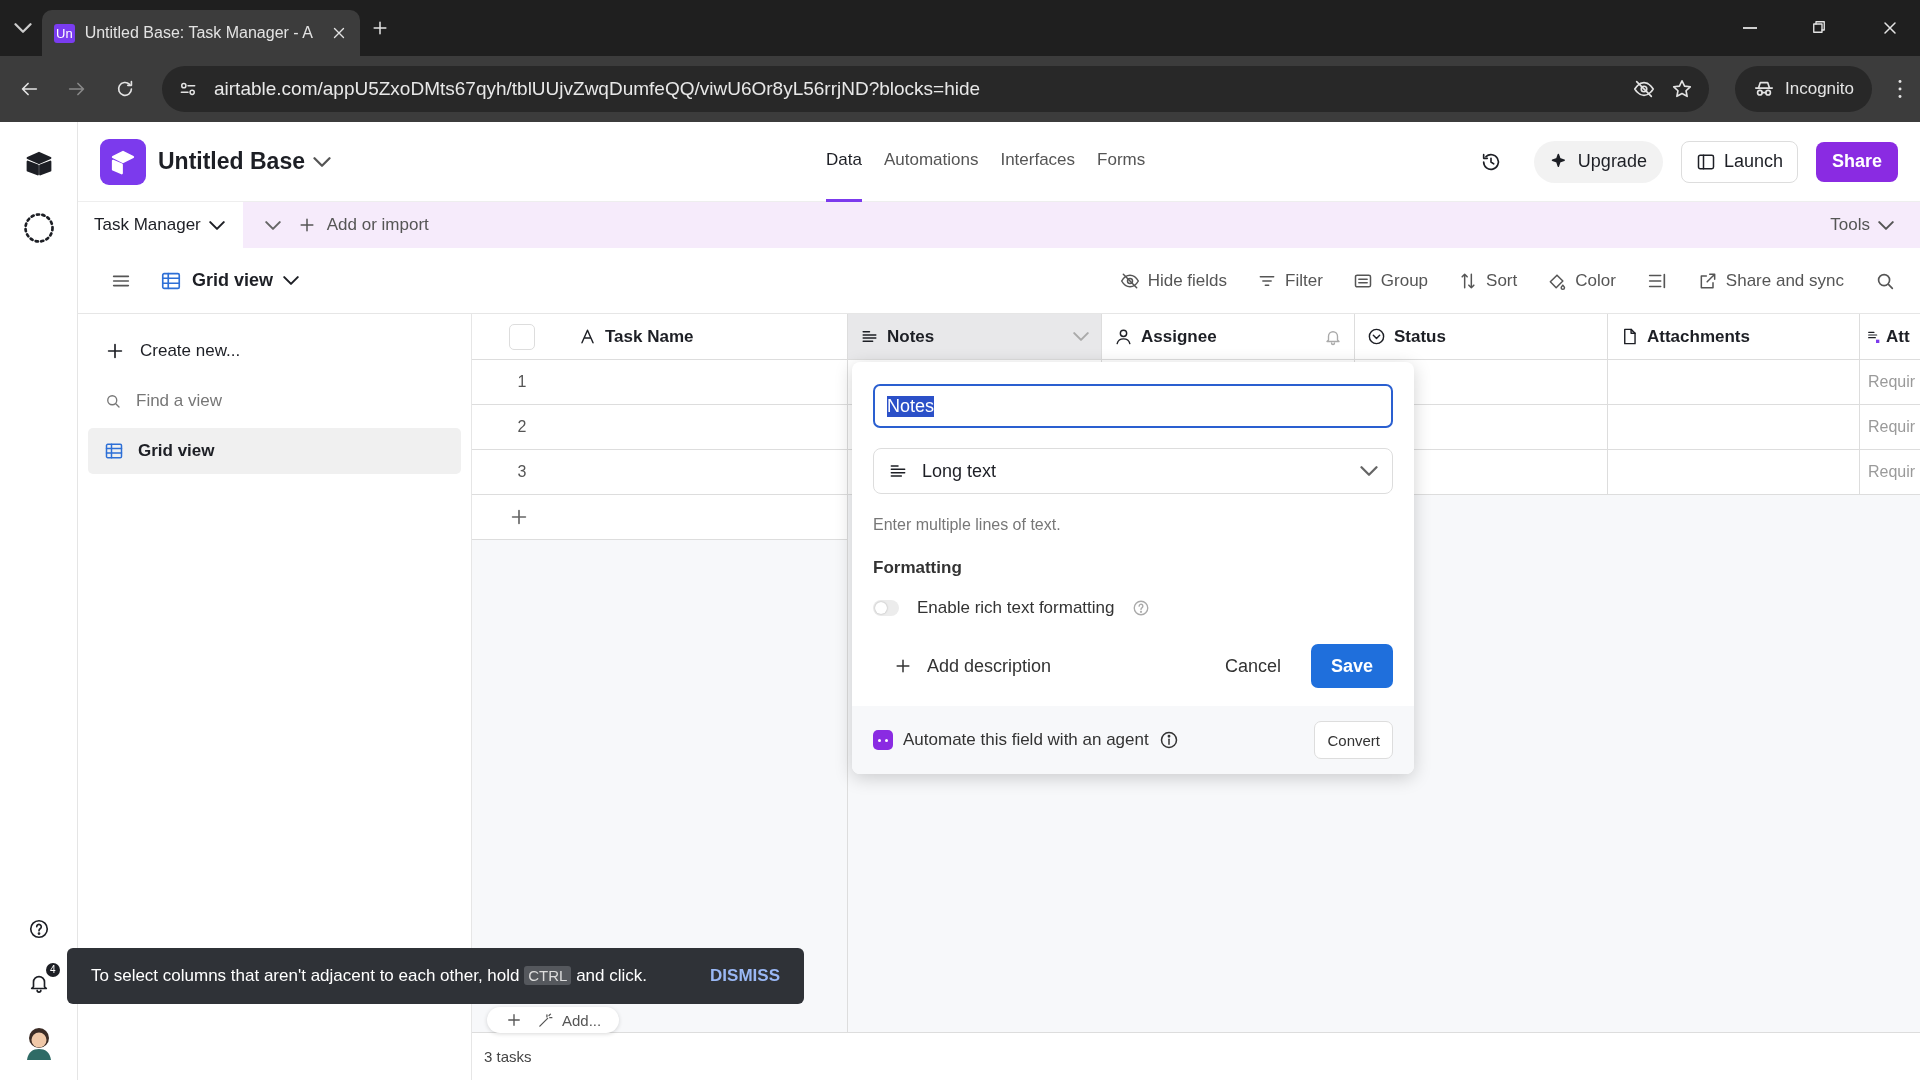 The width and height of the screenshot is (1920, 1080). Describe the element at coordinates (1133, 471) in the screenshot. I see `field-type-select: Long text` at that location.